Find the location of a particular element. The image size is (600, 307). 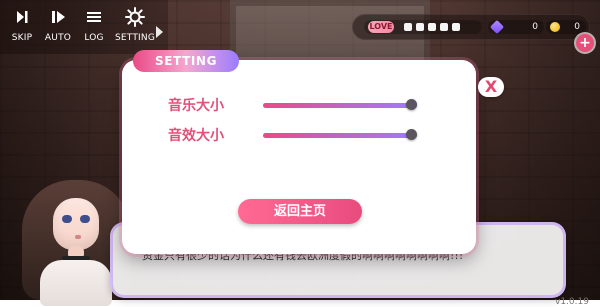

skip-label: SKIP is located at coordinates (22, 38).